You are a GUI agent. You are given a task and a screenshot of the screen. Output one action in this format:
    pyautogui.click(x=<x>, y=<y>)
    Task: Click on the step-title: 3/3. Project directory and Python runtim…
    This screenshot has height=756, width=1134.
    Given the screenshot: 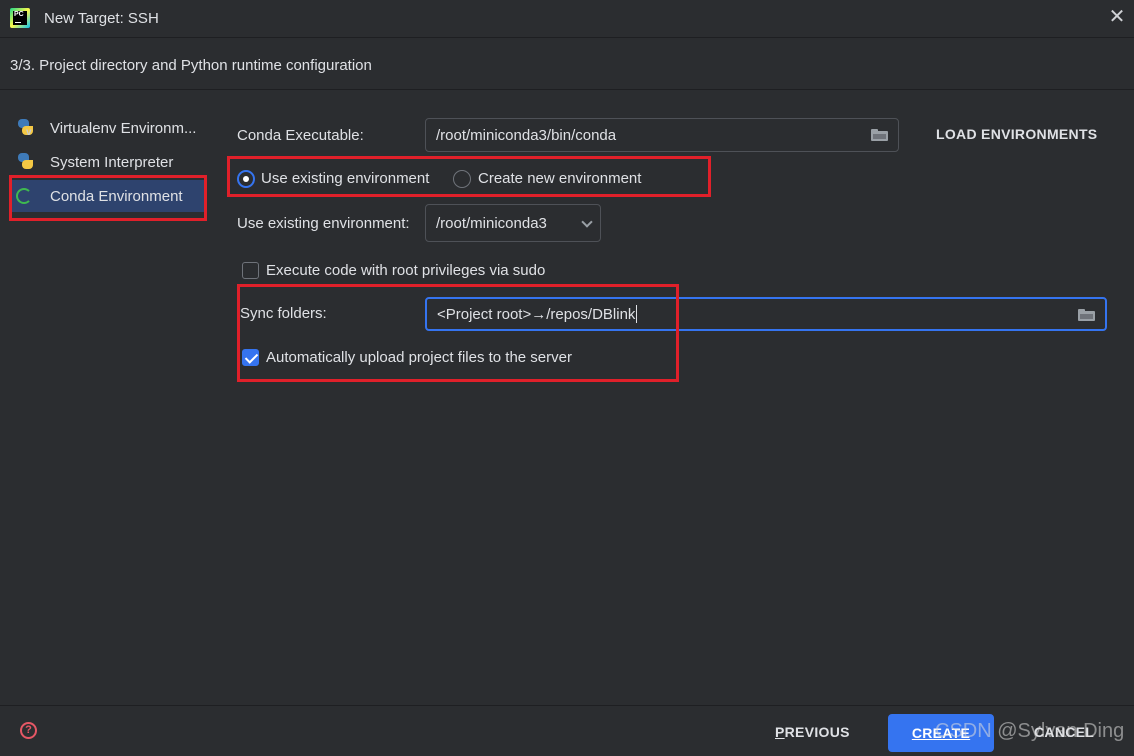 What is the action you would take?
    pyautogui.click(x=191, y=65)
    